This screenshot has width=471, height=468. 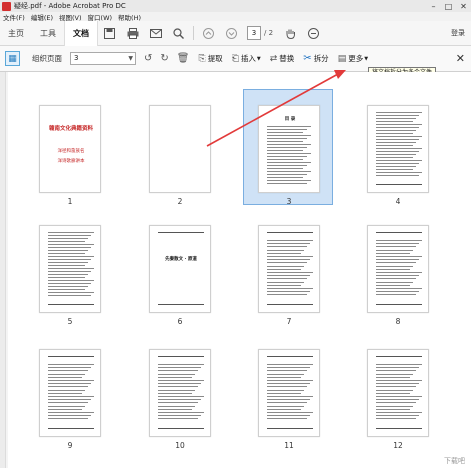 What do you see at coordinates (16, 33) in the screenshot?
I see `tab-home: 主页` at bounding box center [16, 33].